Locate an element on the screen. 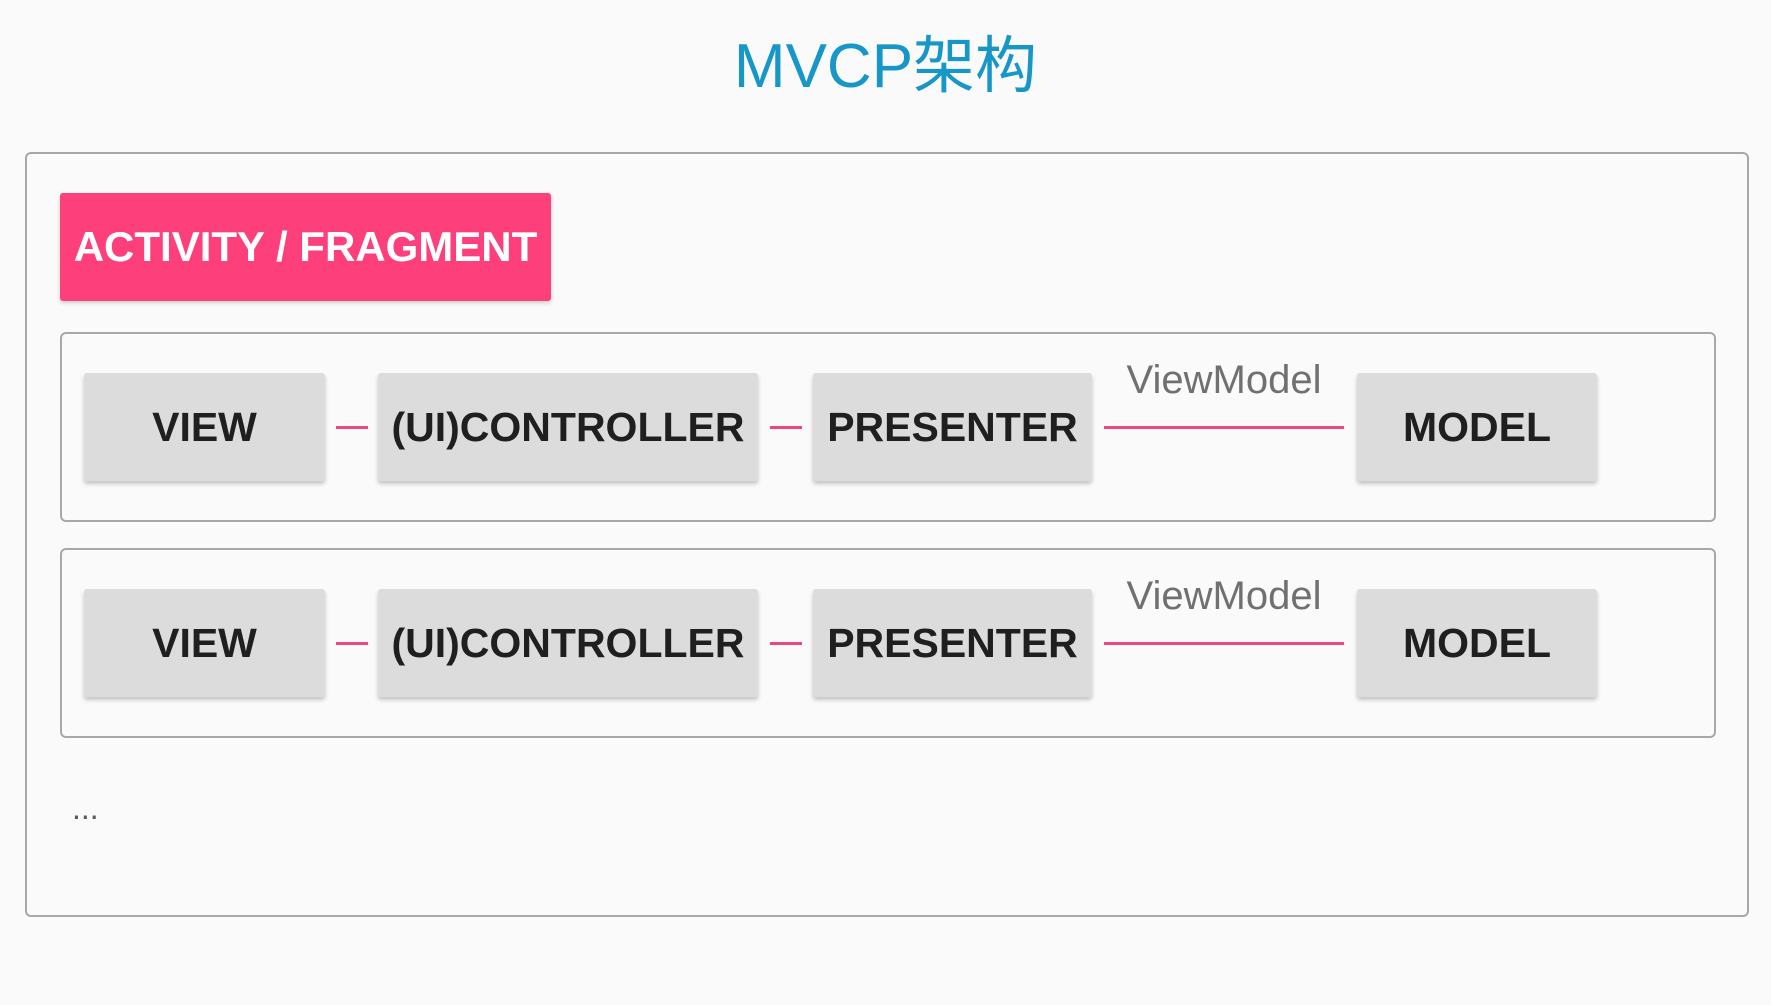  diagram-title: MVCP架构 is located at coordinates (885, 66).